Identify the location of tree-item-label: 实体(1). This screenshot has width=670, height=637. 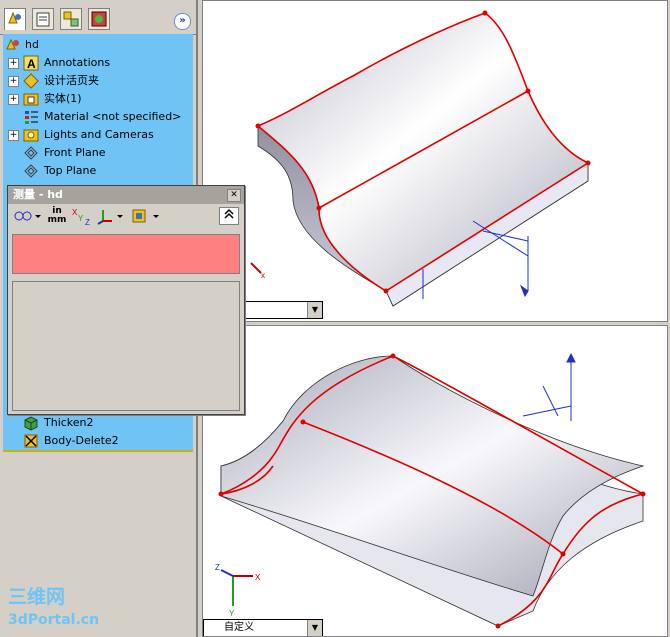
(63, 98).